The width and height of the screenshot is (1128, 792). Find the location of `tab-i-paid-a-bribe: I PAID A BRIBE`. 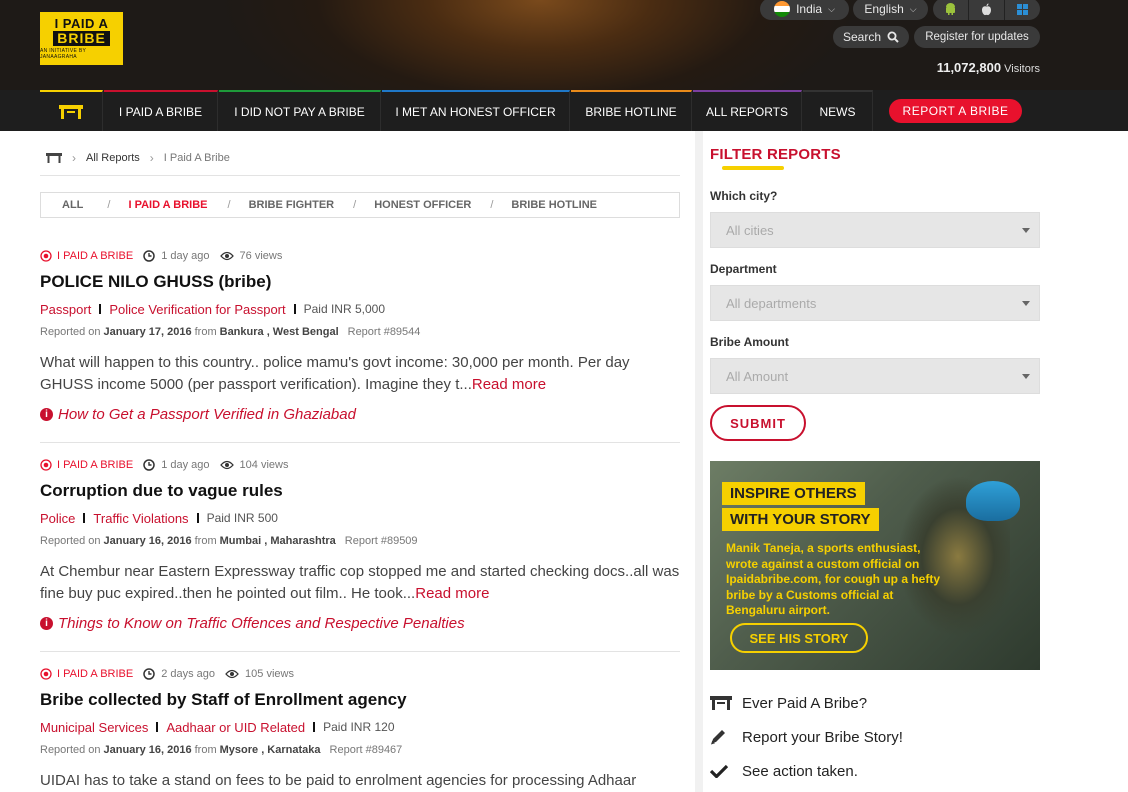

tab-i-paid-a-bribe: I PAID A BRIBE is located at coordinates (167, 205).